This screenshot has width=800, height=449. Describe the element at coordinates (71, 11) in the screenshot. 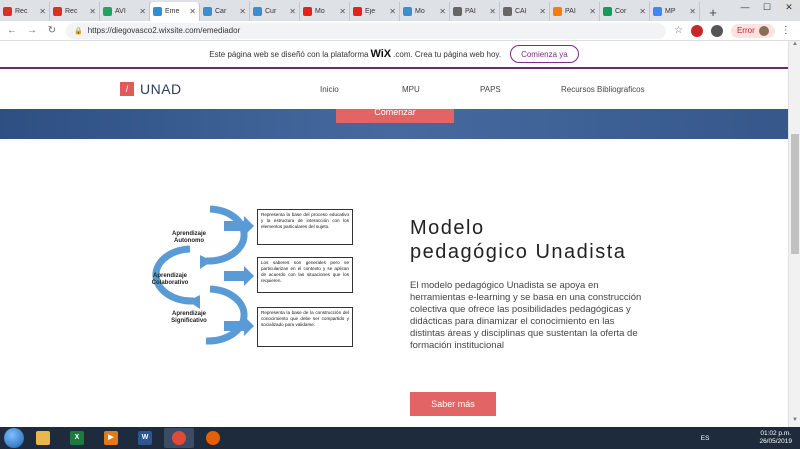

I see `tab-title: Rec` at that location.